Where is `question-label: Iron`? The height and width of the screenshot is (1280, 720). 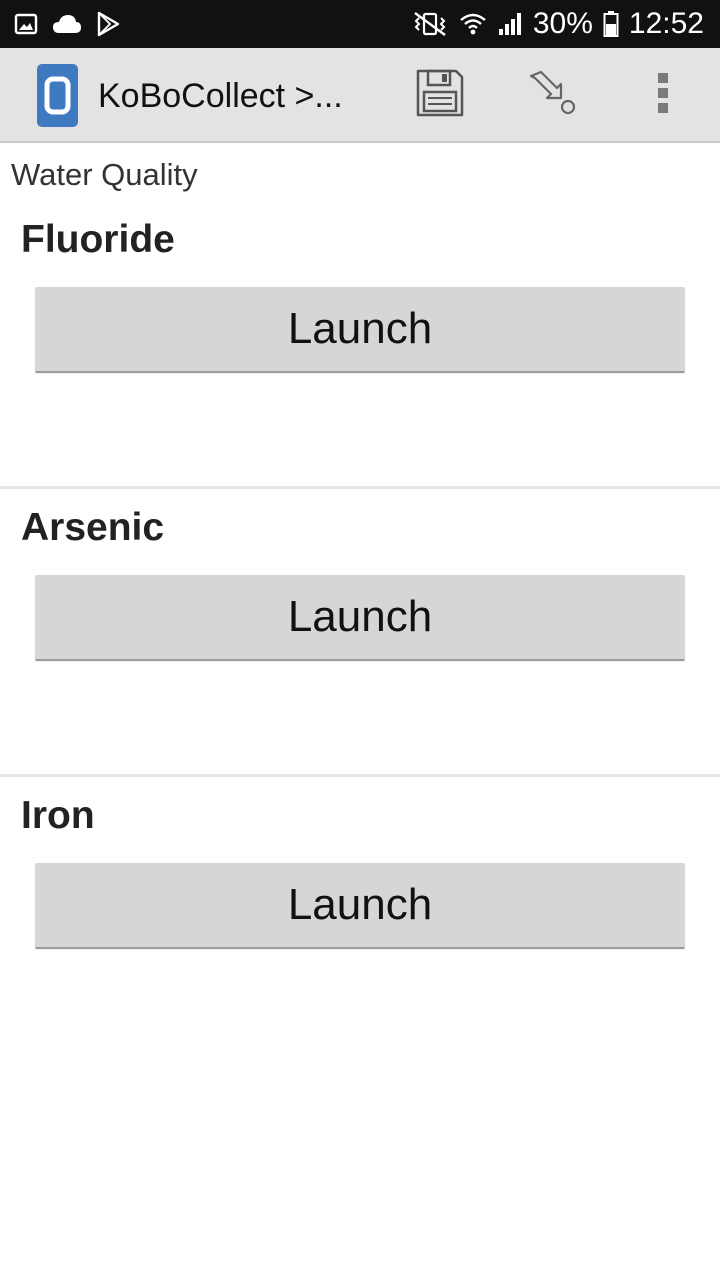 question-label: Iron is located at coordinates (58, 815).